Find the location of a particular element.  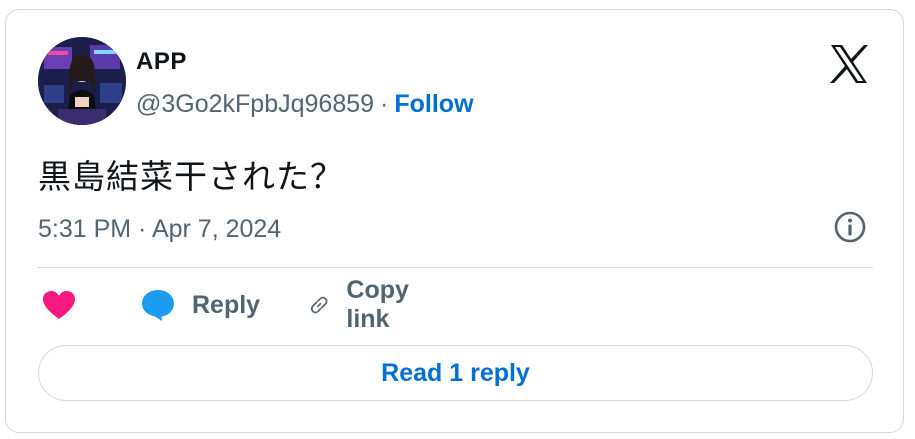

x-logo-icon is located at coordinates (849, 64).